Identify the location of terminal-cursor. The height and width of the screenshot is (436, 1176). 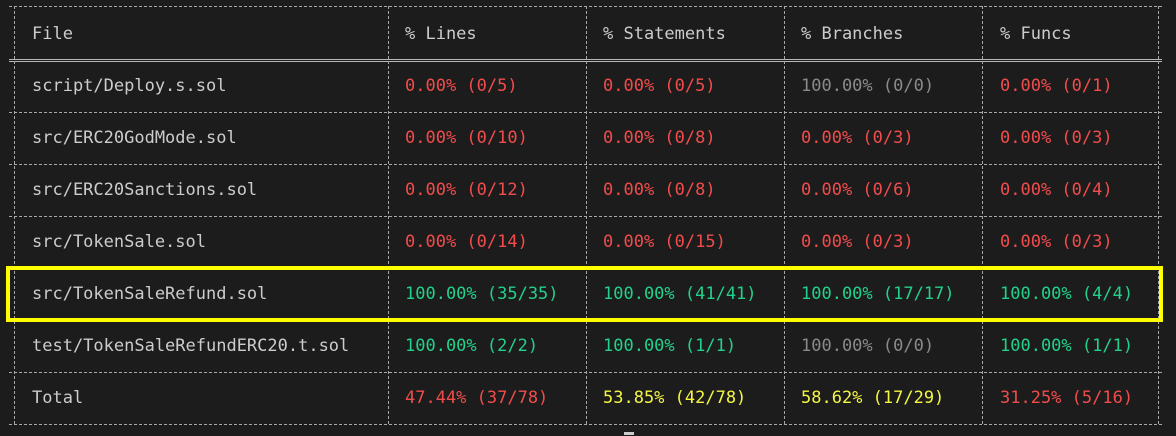
(629, 433).